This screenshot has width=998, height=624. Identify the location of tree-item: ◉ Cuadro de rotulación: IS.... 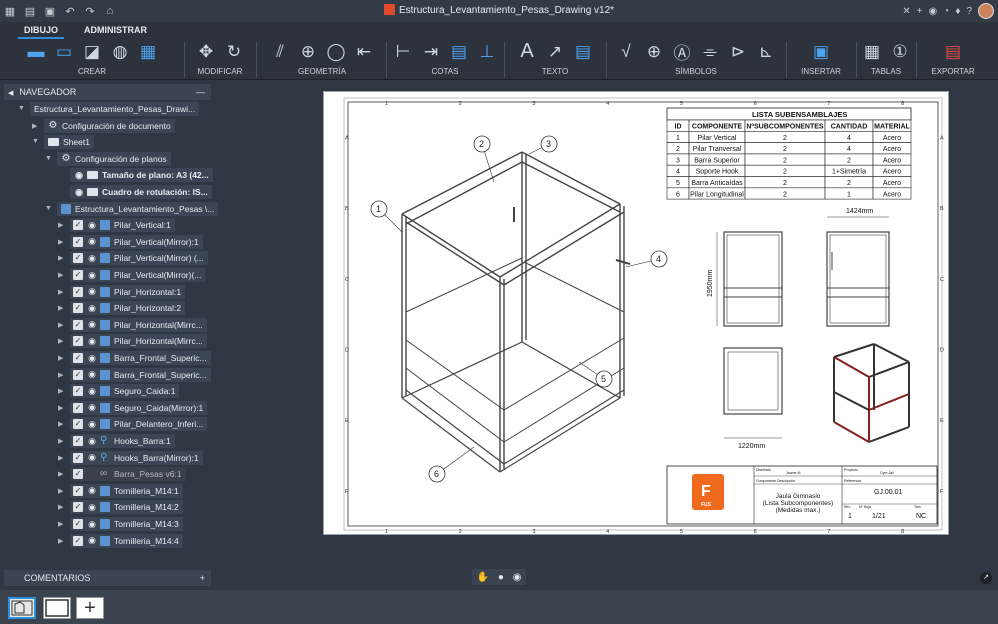
(141, 192).